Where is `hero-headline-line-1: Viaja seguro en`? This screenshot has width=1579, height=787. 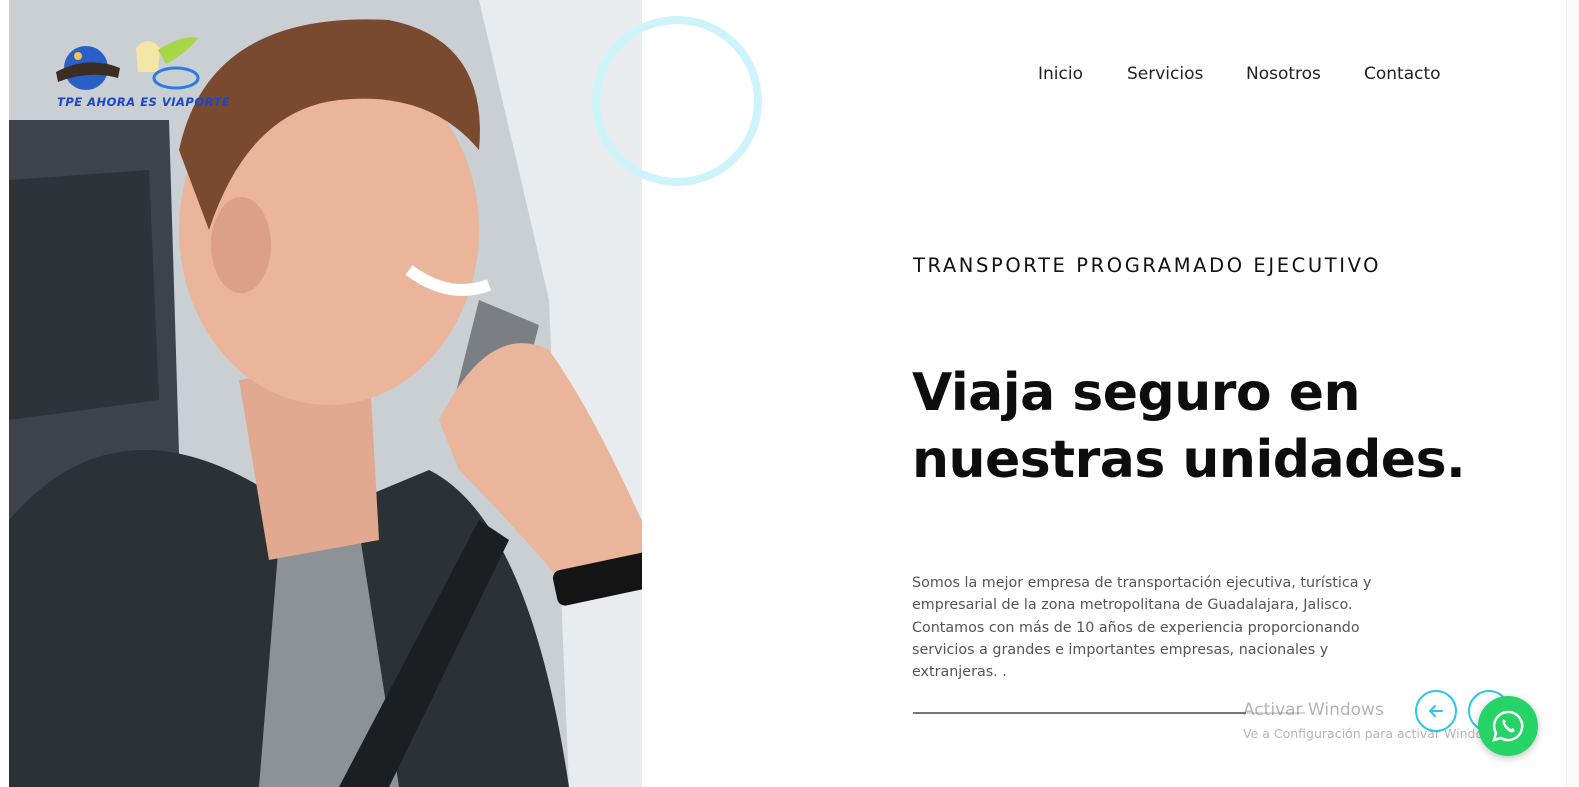
hero-headline-line-1: Viaja seguro en is located at coordinates (1136, 393).